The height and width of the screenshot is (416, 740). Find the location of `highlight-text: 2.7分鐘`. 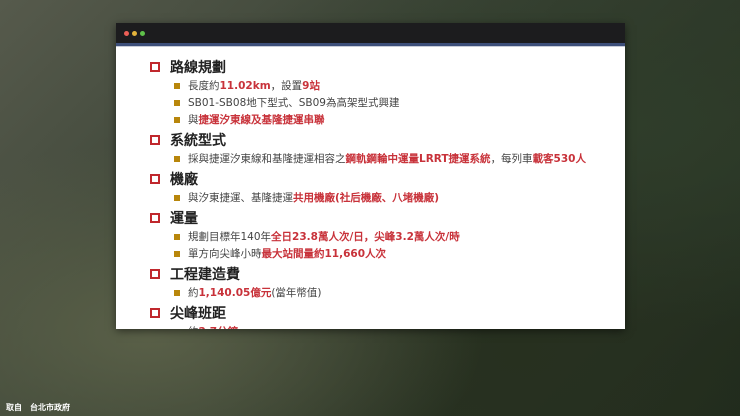

highlight-text: 2.7分鐘 is located at coordinates (219, 326).